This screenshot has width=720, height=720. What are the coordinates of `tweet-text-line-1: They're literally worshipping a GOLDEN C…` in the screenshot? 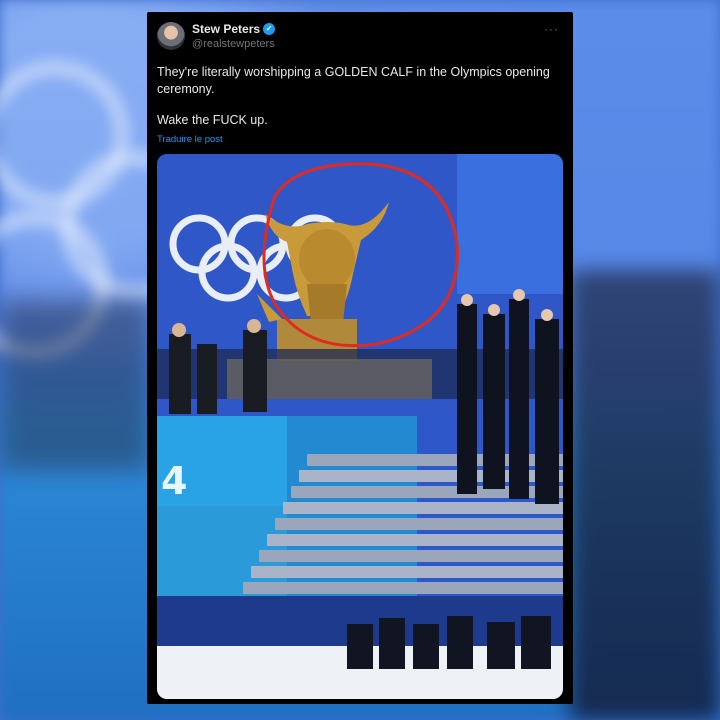 It's located at (353, 80).